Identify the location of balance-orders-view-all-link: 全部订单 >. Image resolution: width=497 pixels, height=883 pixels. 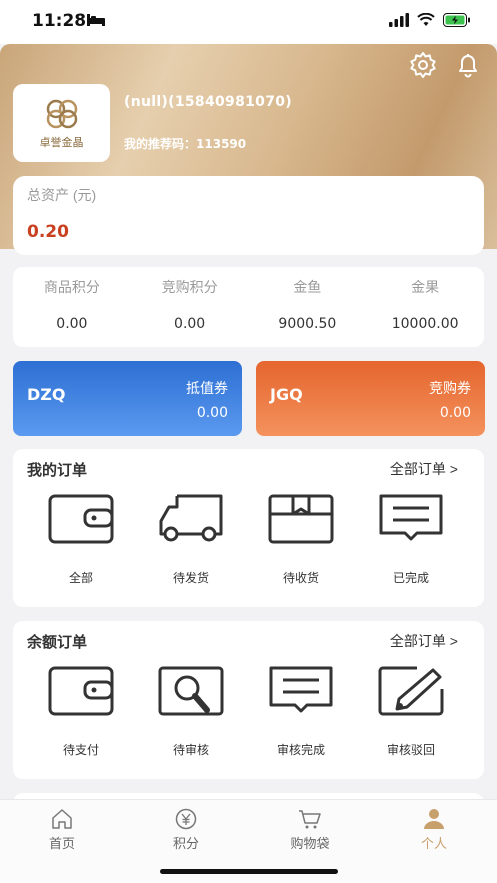
(424, 641).